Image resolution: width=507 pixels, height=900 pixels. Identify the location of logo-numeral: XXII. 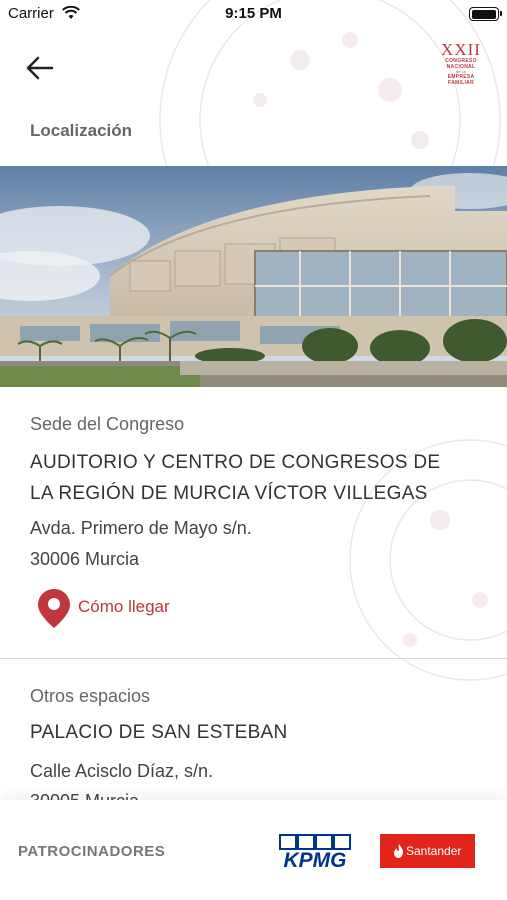
(461, 49).